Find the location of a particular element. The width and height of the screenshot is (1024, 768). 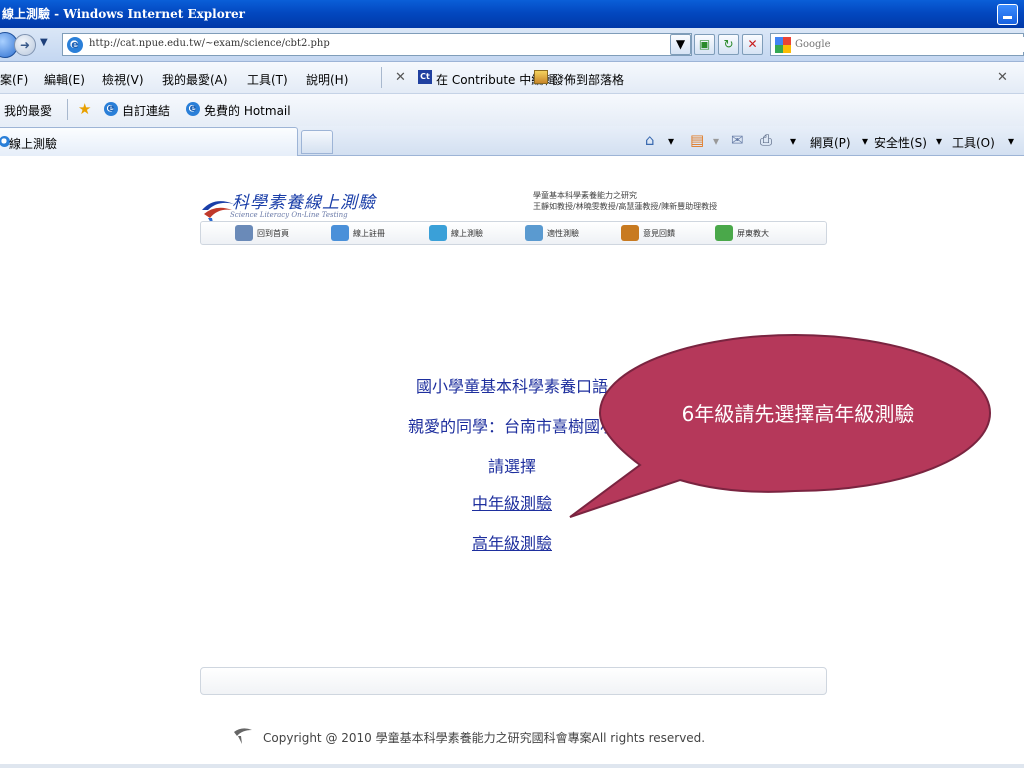

blog-icon is located at coordinates (541, 77).